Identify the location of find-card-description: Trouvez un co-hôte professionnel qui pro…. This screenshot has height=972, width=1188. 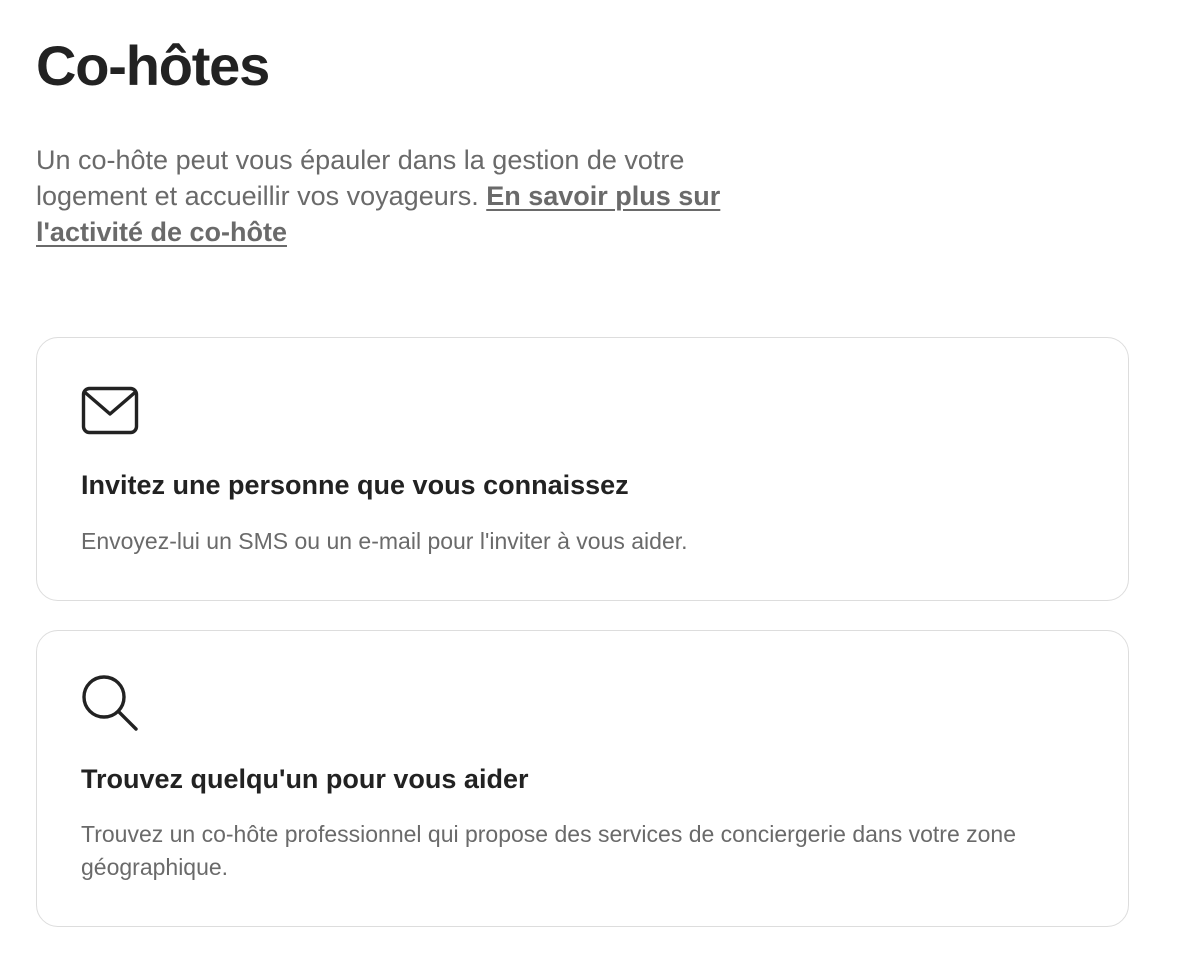
(549, 850).